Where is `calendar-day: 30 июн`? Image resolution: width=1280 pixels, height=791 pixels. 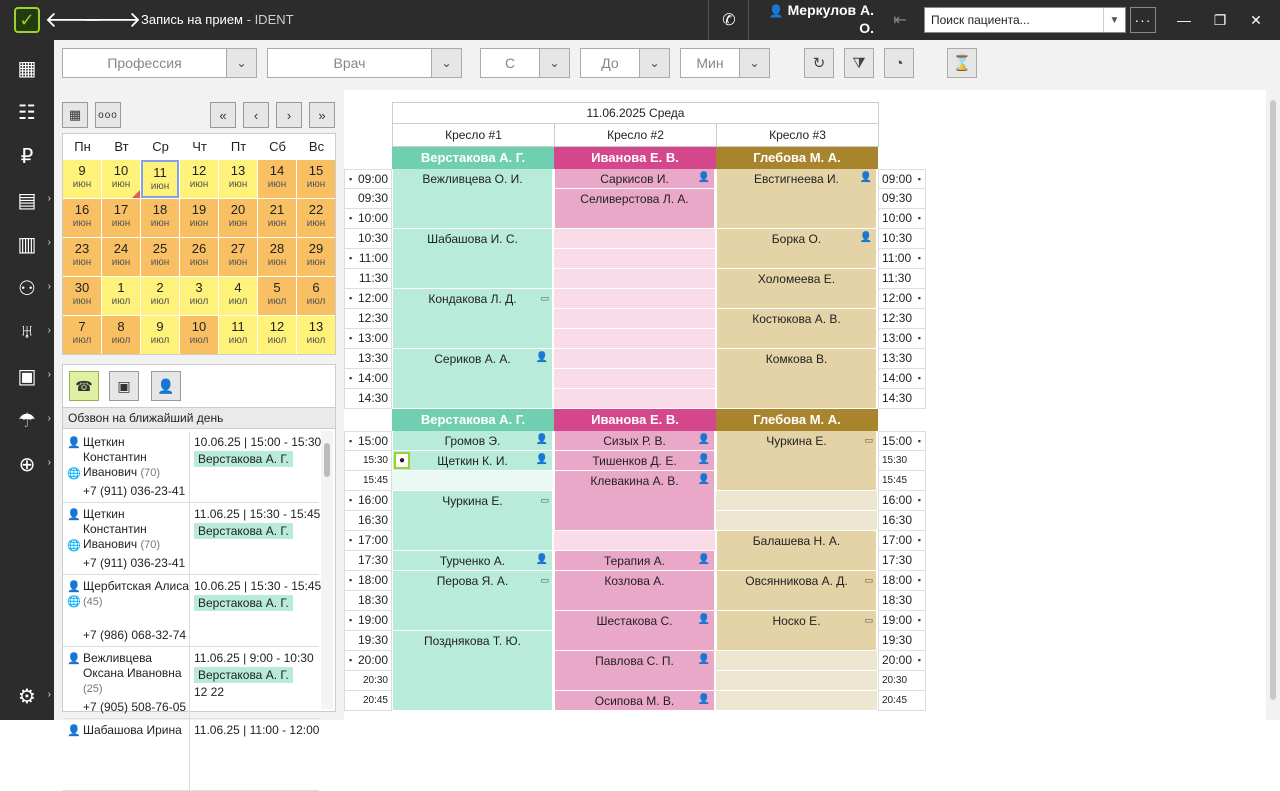
calendar-day: 30 июн is located at coordinates (82, 296).